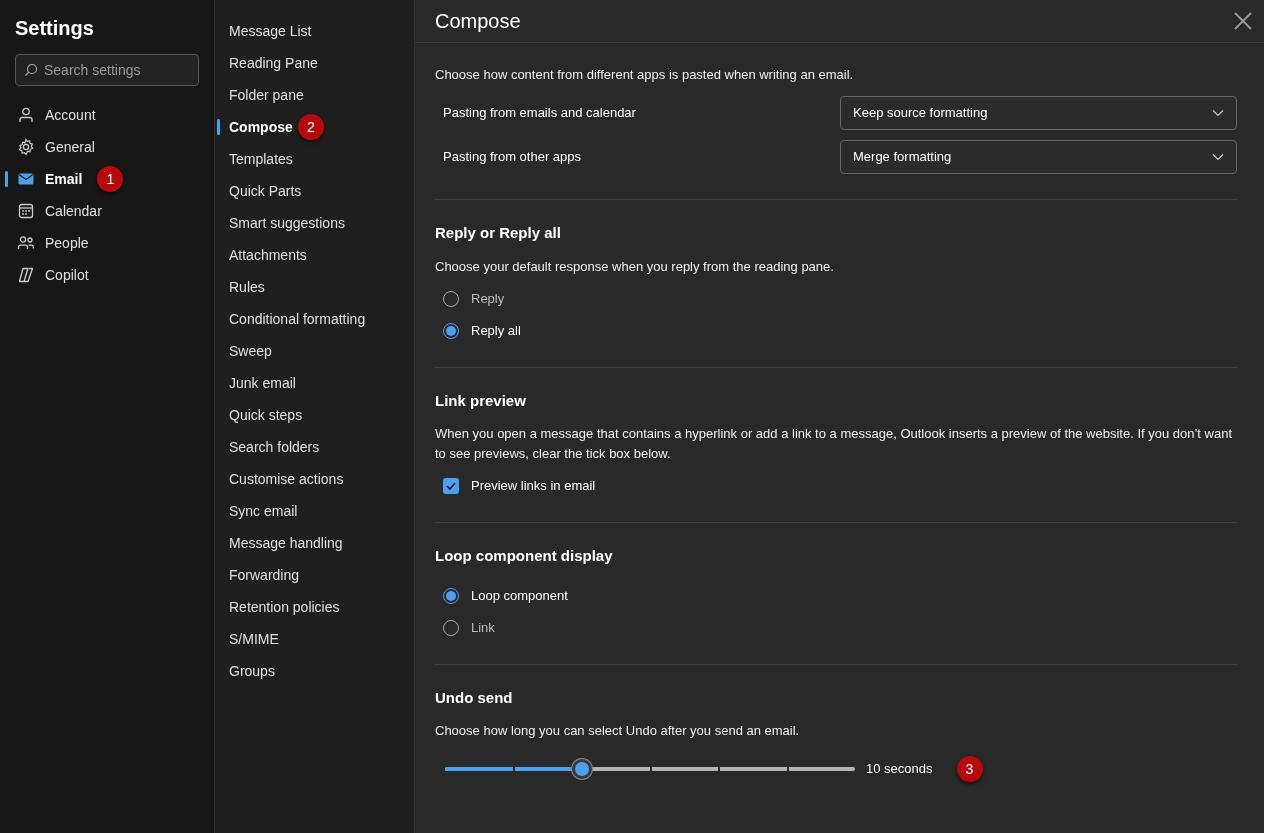 This screenshot has width=1264, height=833. I want to click on nav-item: Account, so click(70, 115).